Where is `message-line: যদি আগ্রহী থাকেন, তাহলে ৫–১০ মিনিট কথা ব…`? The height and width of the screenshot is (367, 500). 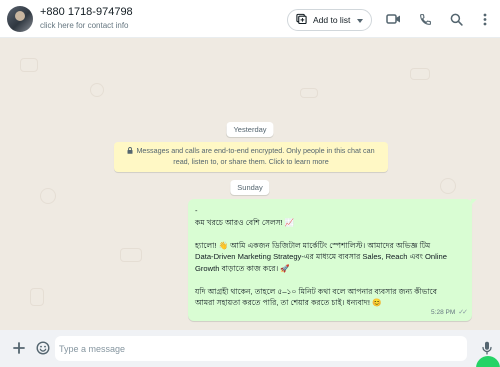 message-line: যদি আগ্রহী থাকেন, তাহলে ৫–১০ মিনিট কথা ব… is located at coordinates (316, 291).